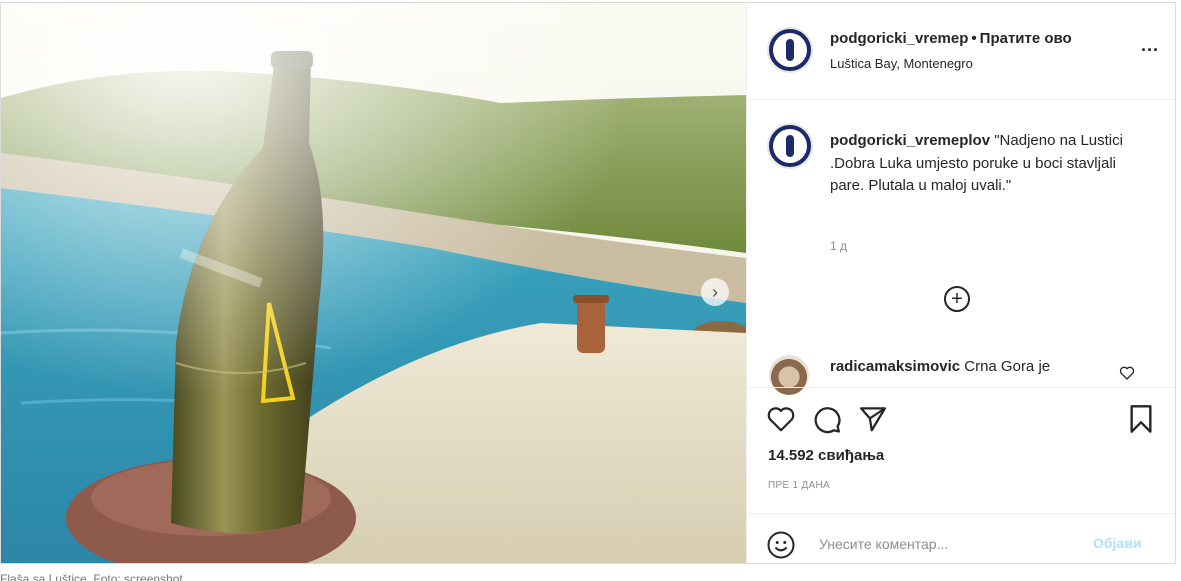 The image size is (1181, 581). I want to click on comment-icon, so click(827, 419).